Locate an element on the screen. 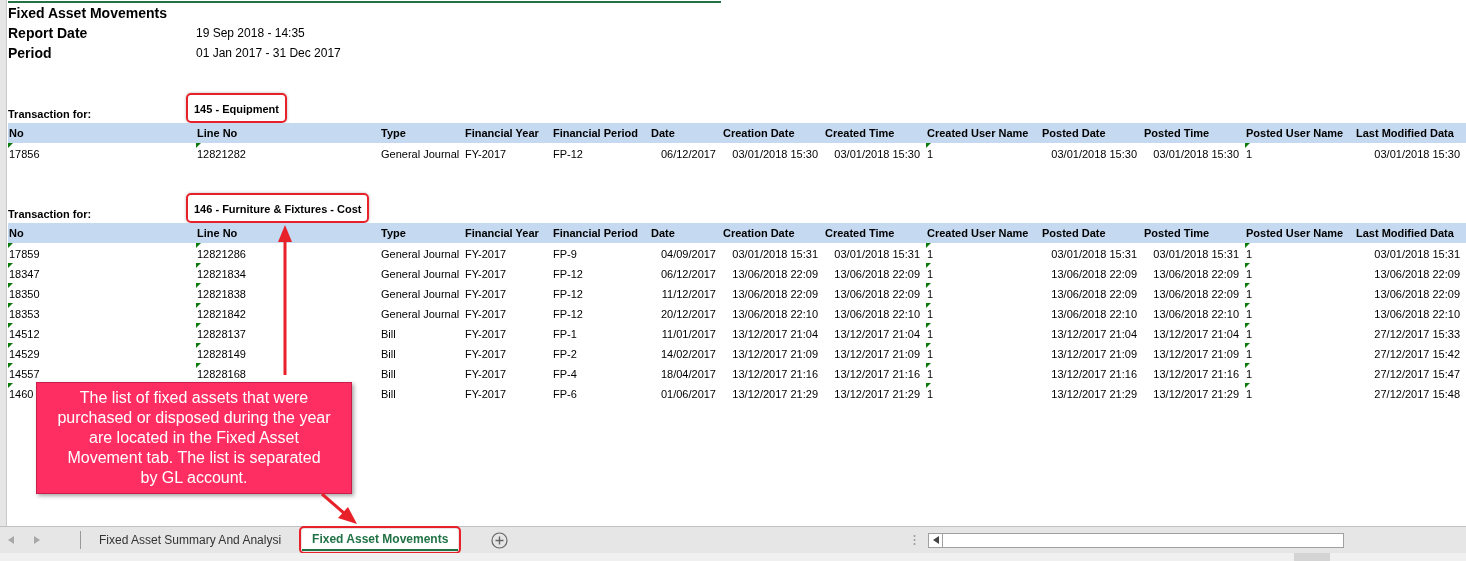 The width and height of the screenshot is (1466, 561). table-cell: 12821286 is located at coordinates (221, 254).